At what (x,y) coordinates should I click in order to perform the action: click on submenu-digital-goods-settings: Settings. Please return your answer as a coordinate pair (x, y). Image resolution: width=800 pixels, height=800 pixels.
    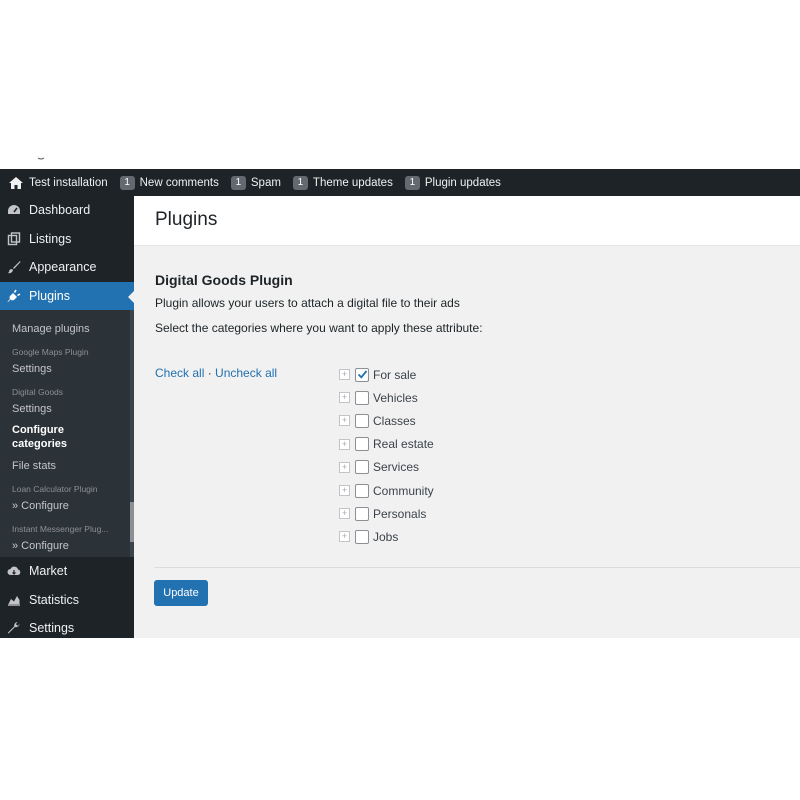
    Looking at the image, I should click on (67, 409).